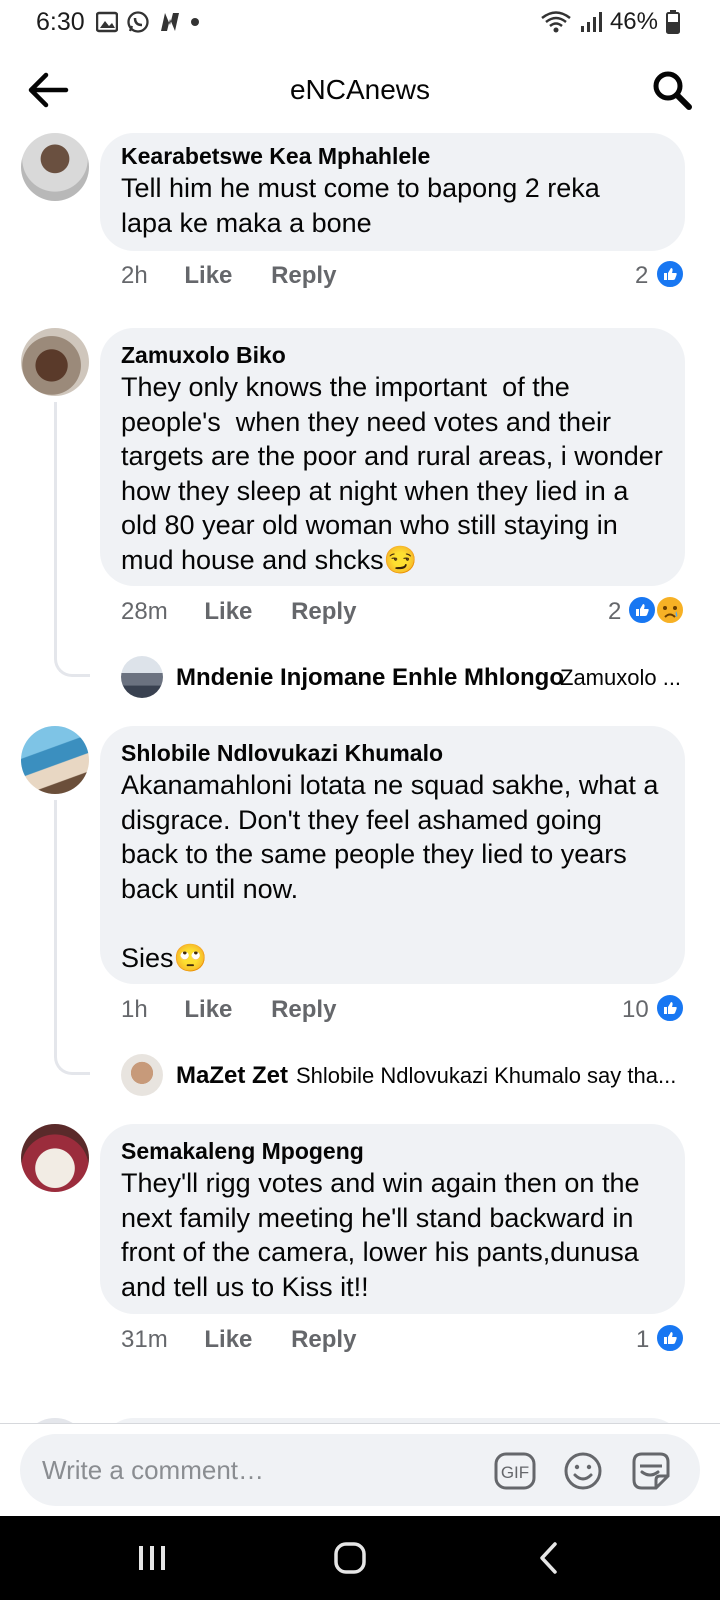 This screenshot has height=1600, width=720. I want to click on sticker-icon, so click(651, 1471).